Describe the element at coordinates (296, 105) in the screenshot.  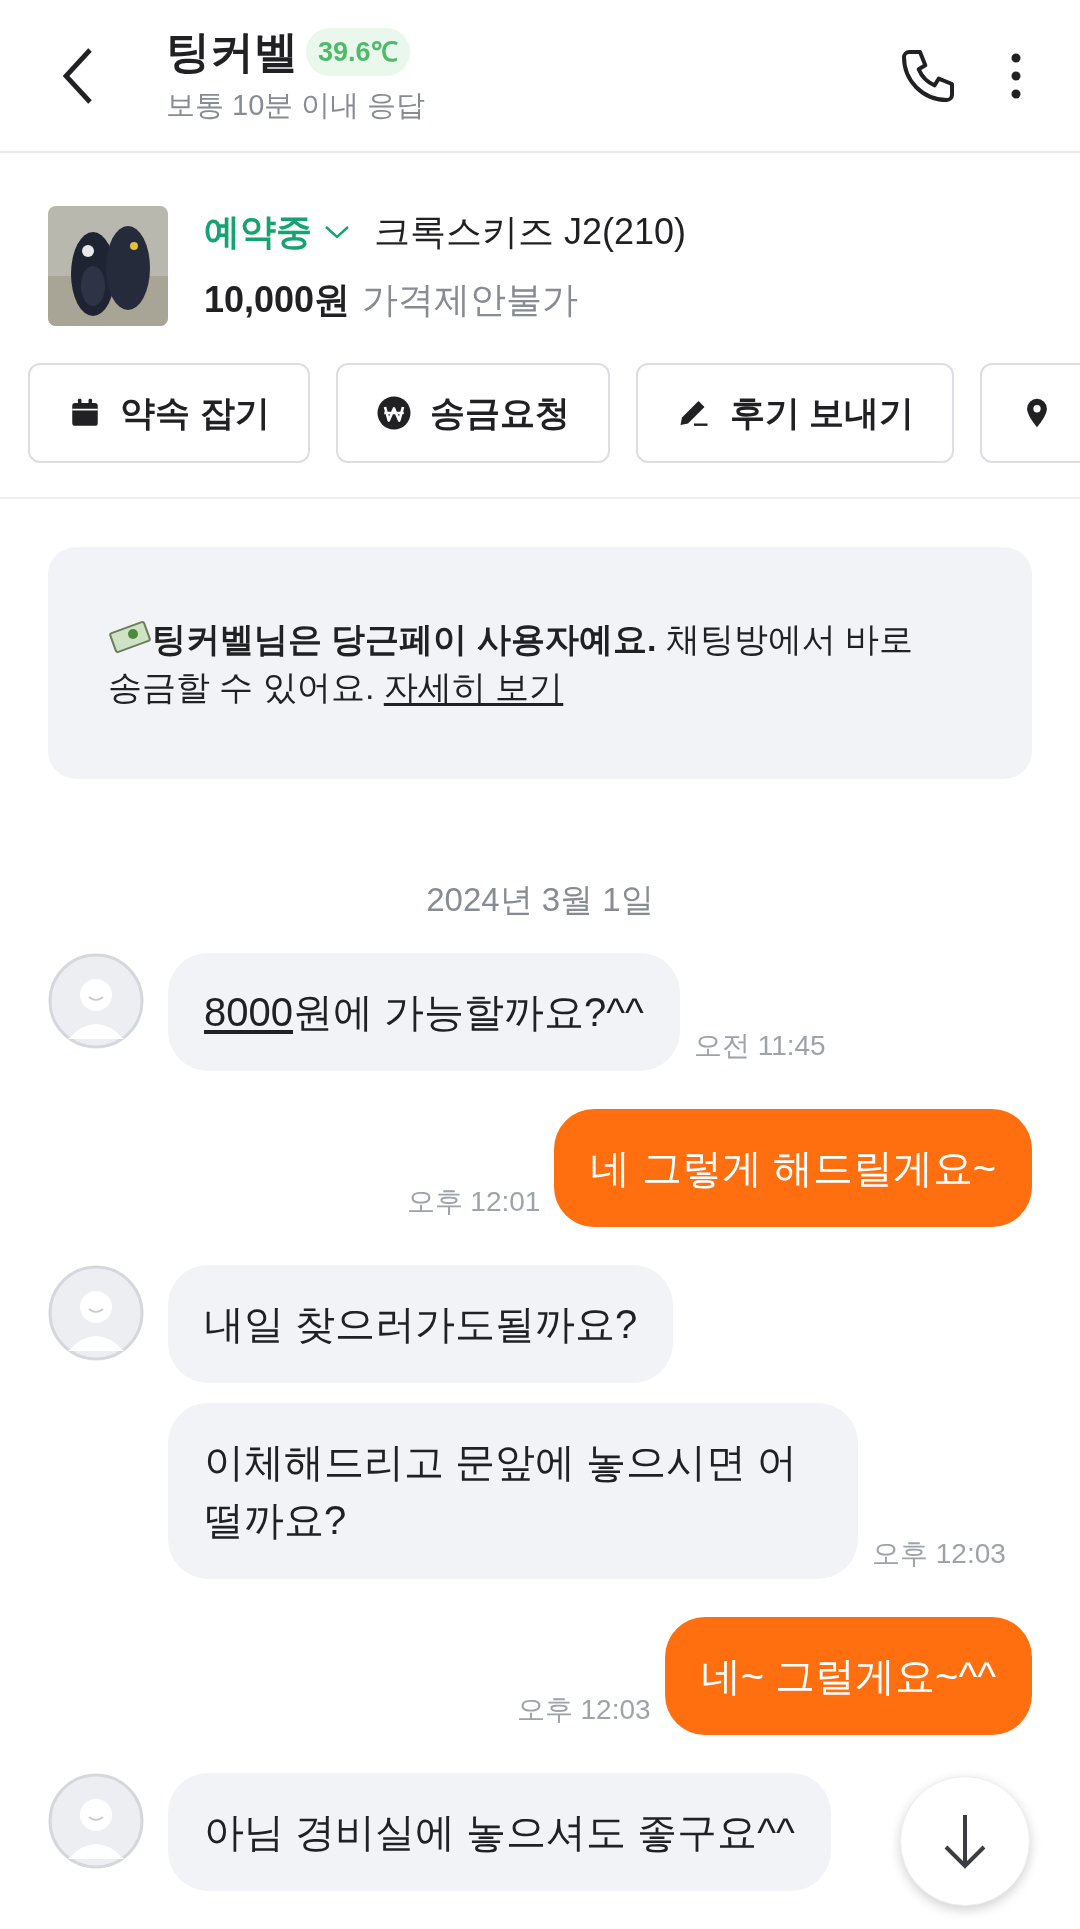
I see `response-time: 보통 10분 이내 응답` at that location.